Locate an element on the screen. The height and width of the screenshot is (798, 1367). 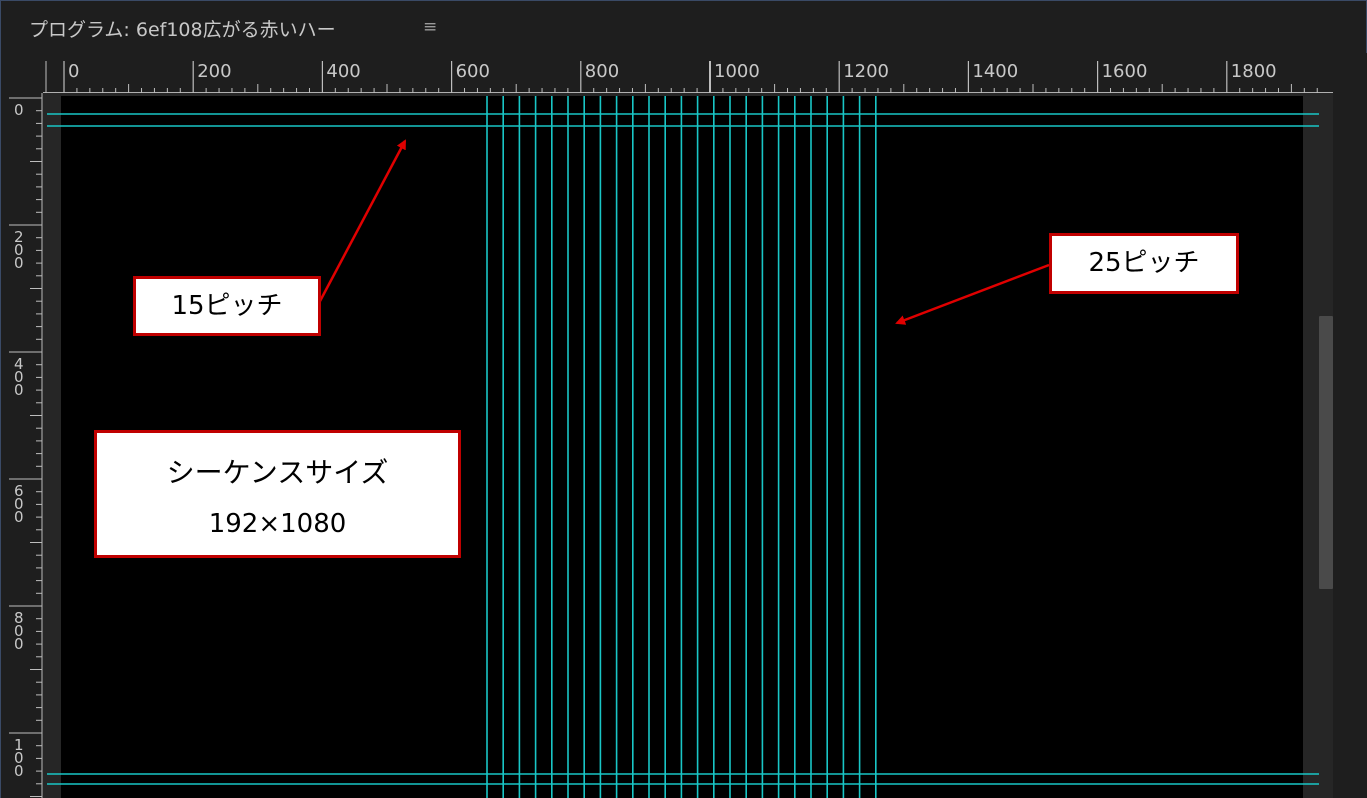
h-ruler-label: 1600 is located at coordinates (1125, 71).